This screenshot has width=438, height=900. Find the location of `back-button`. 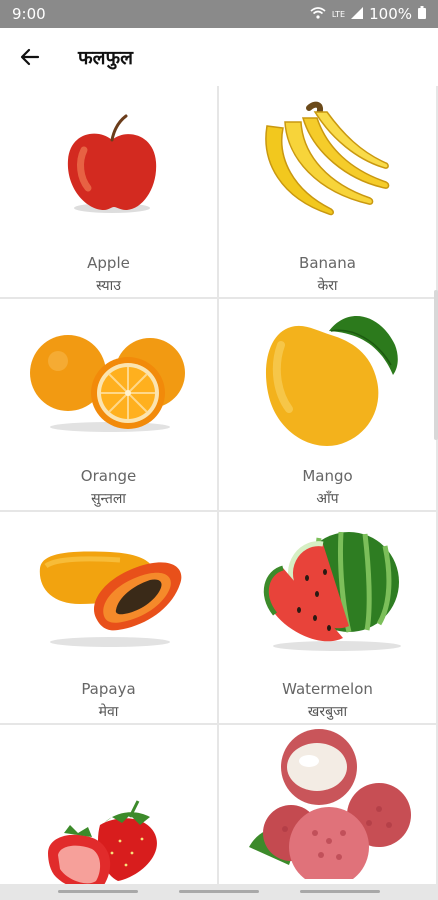

back-button is located at coordinates (30, 57).